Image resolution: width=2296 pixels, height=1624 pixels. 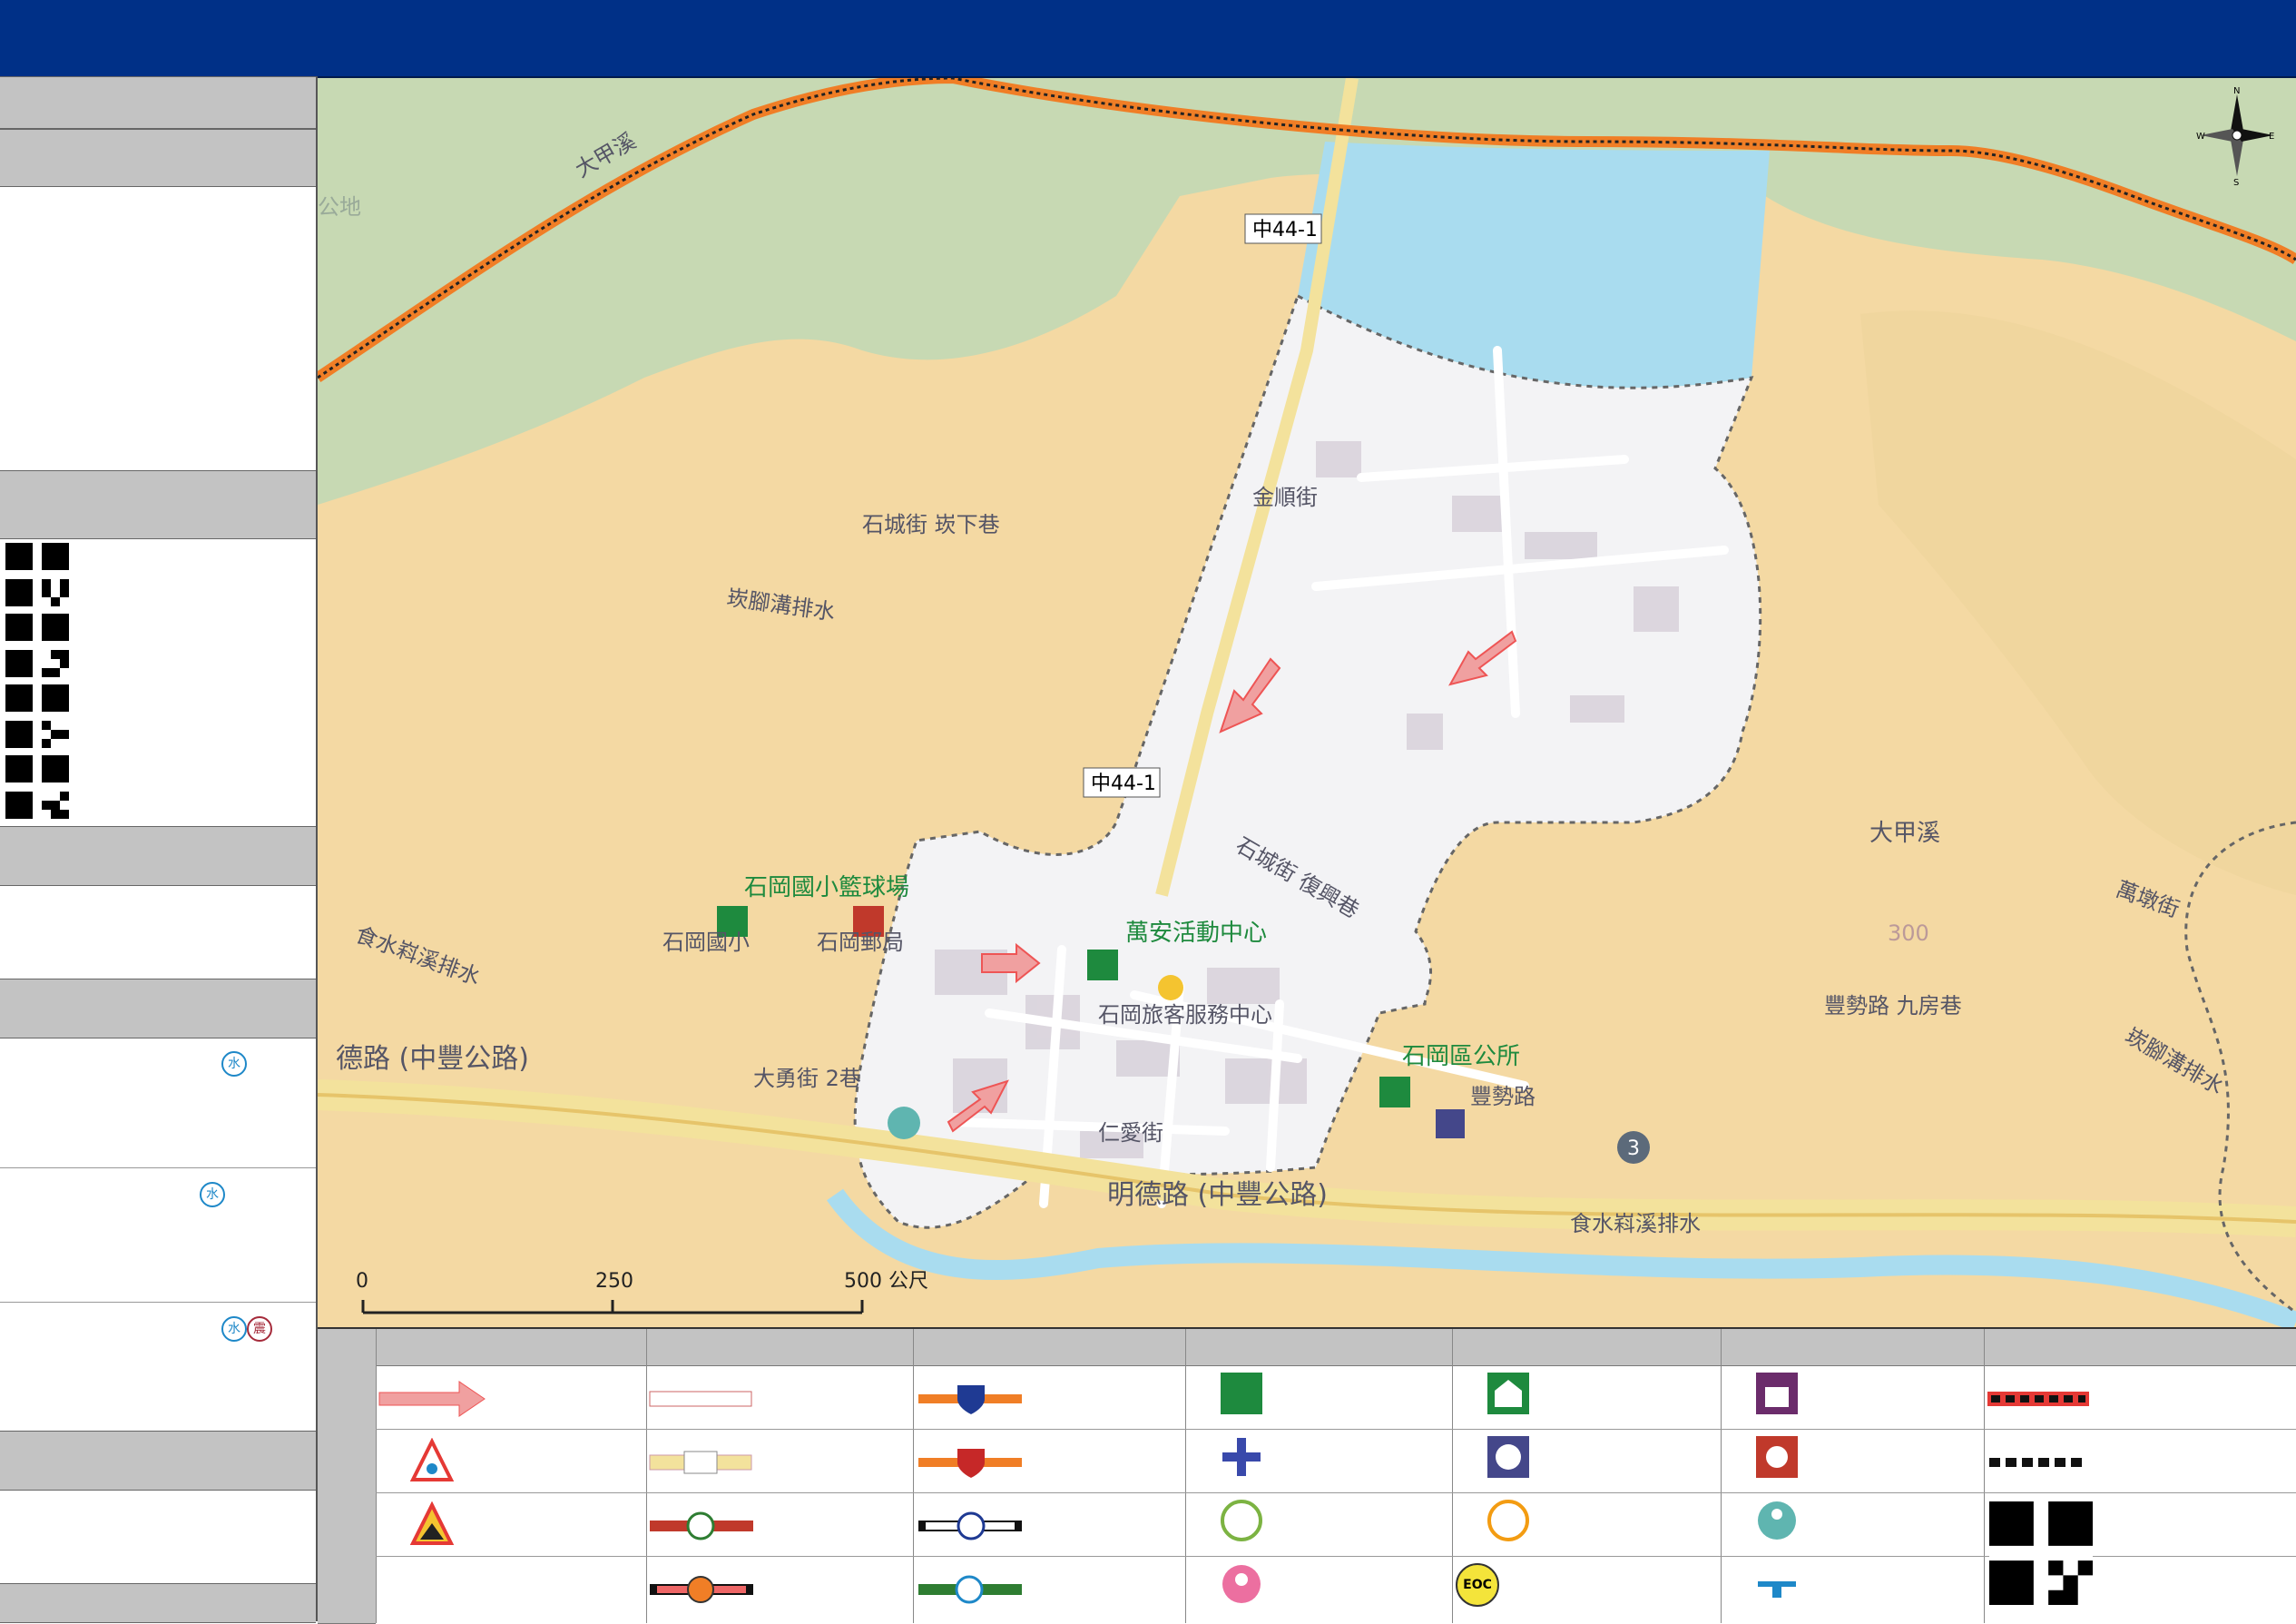 I want to click on legend-elderly-icon, so click(x=1508, y=1520).